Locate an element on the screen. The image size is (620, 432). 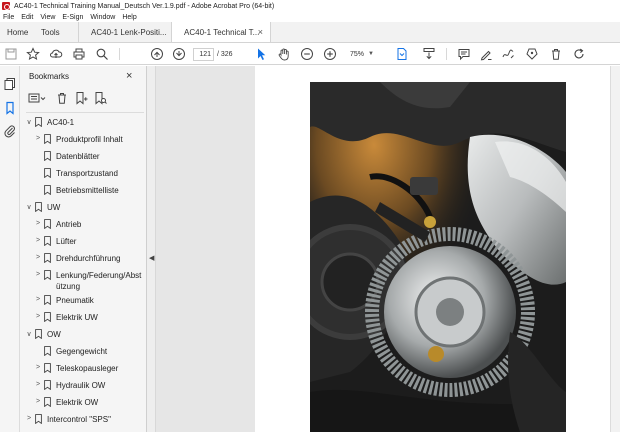
stamp-icon is located at coordinates (532, 54).